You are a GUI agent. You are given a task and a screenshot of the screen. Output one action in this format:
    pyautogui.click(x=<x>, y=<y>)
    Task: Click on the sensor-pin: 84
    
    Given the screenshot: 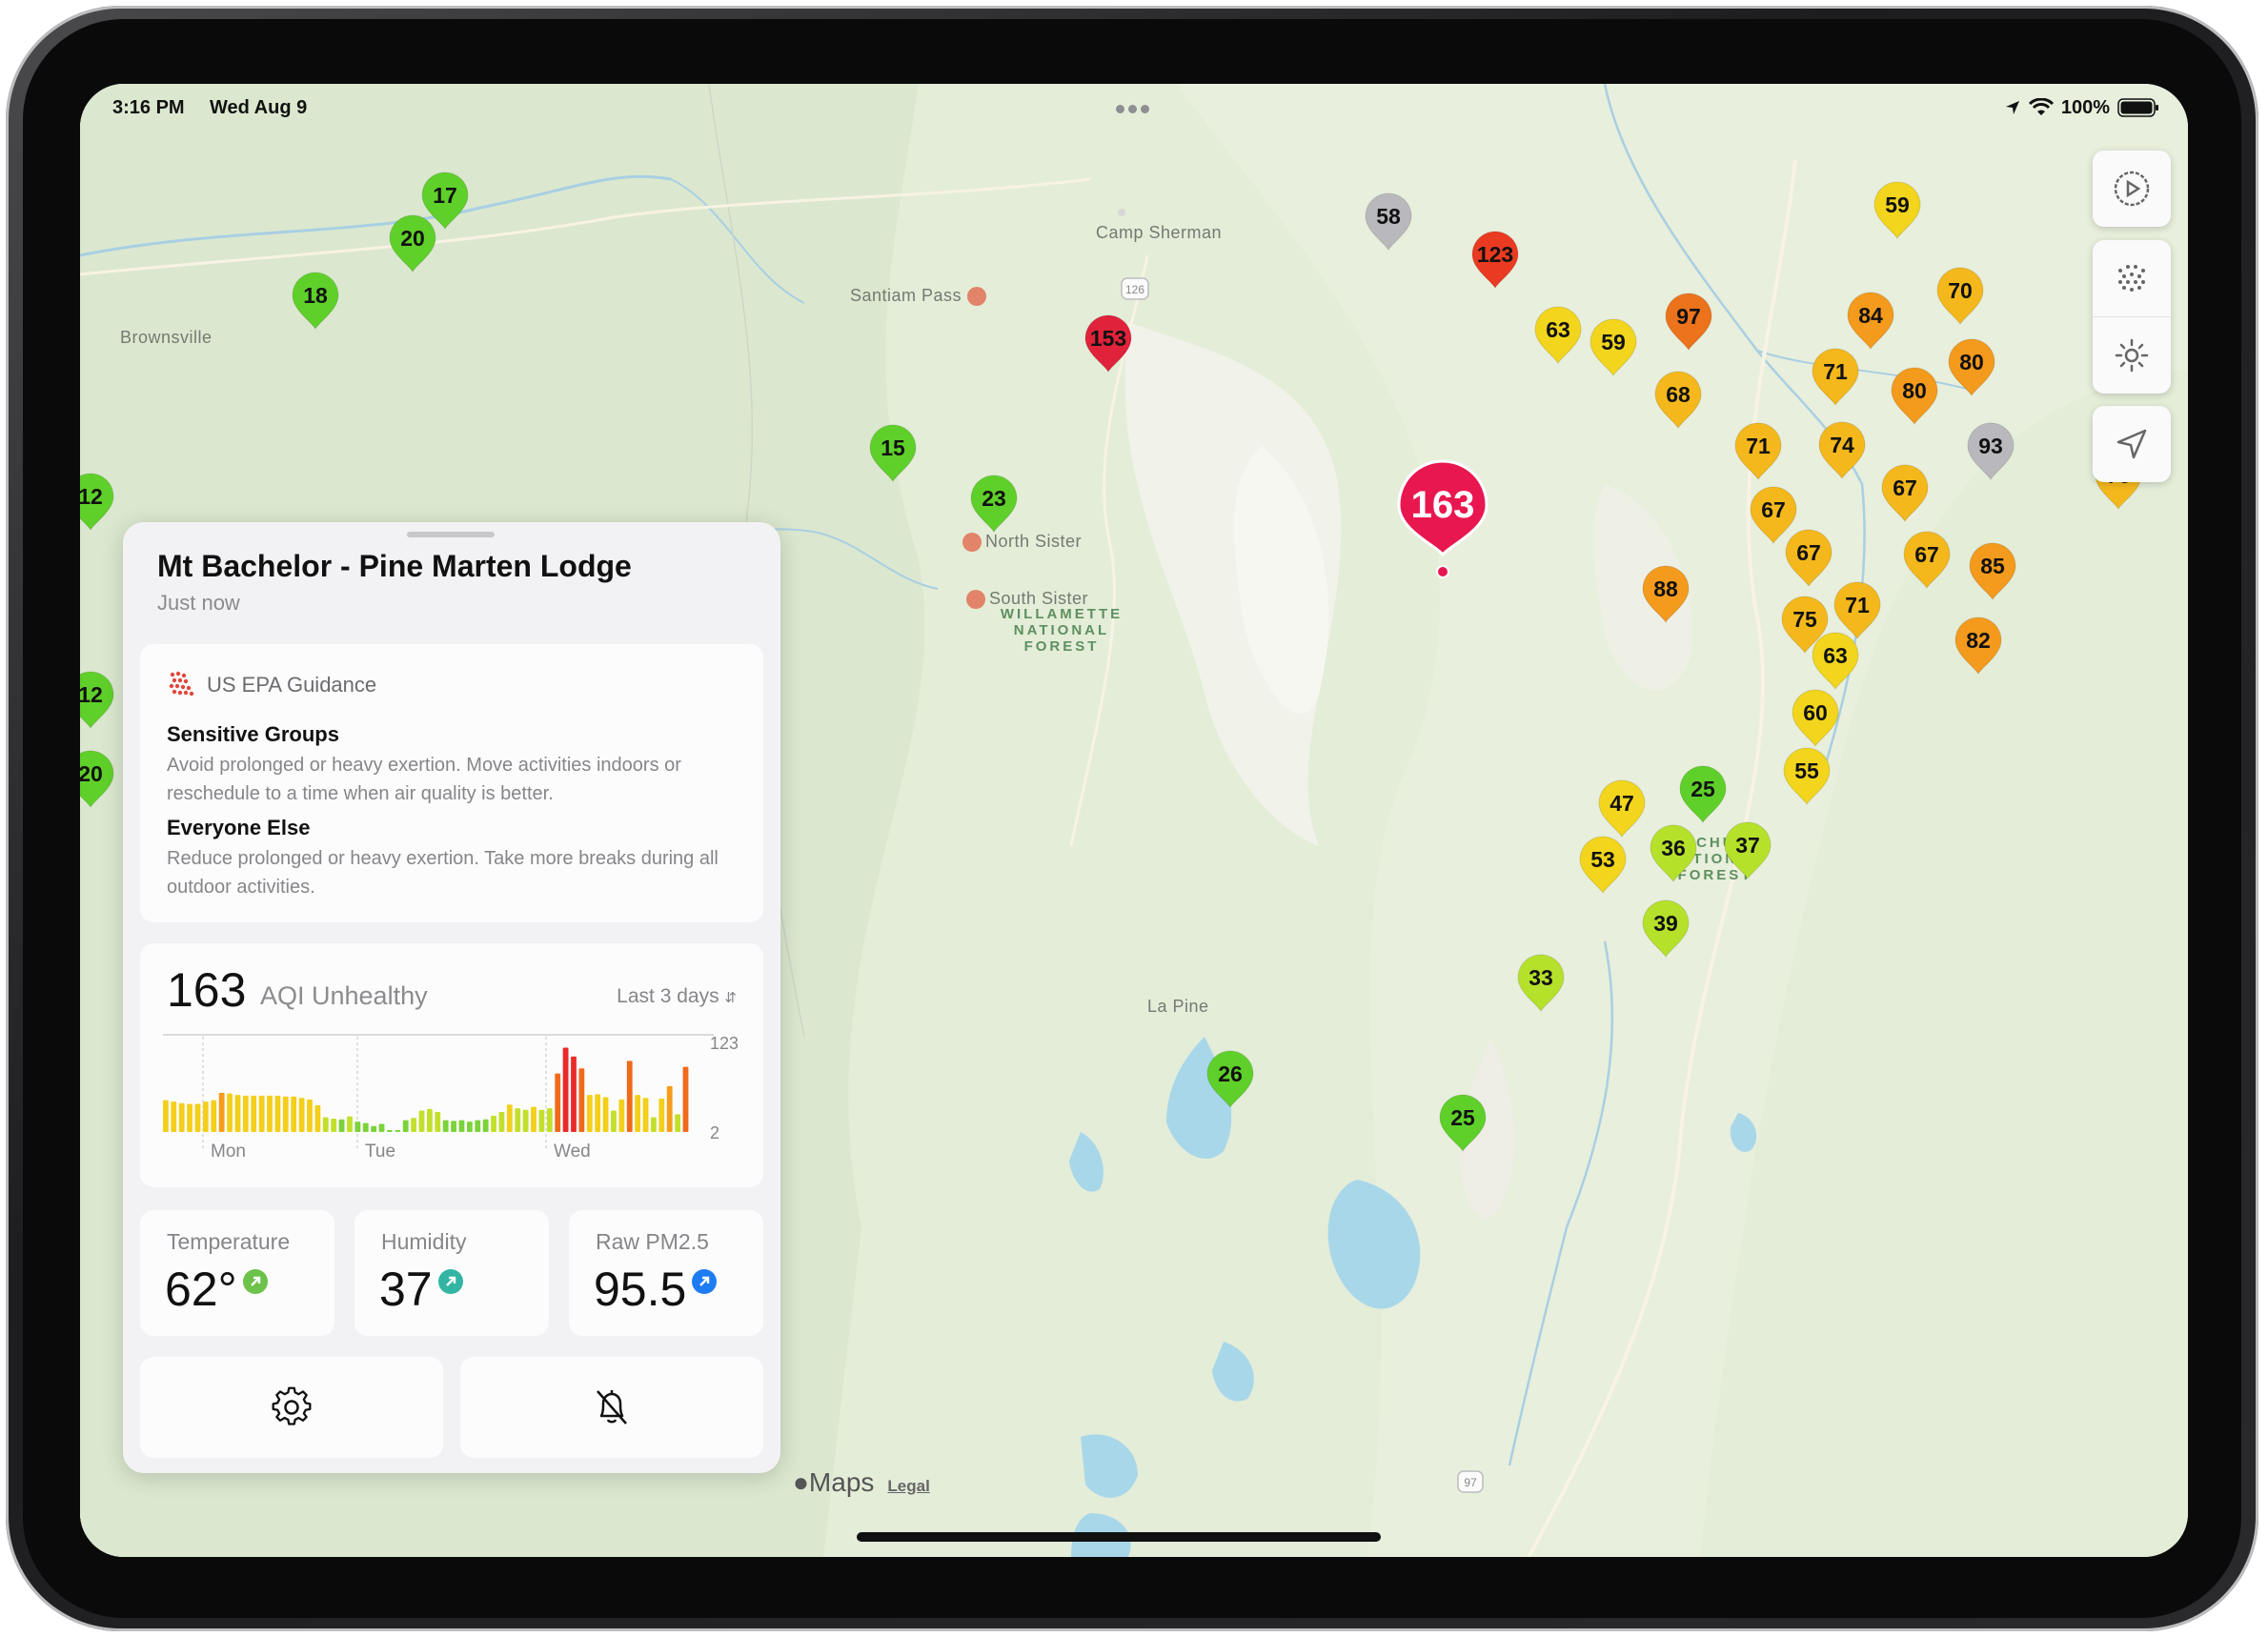 What is the action you would take?
    pyautogui.click(x=1870, y=321)
    